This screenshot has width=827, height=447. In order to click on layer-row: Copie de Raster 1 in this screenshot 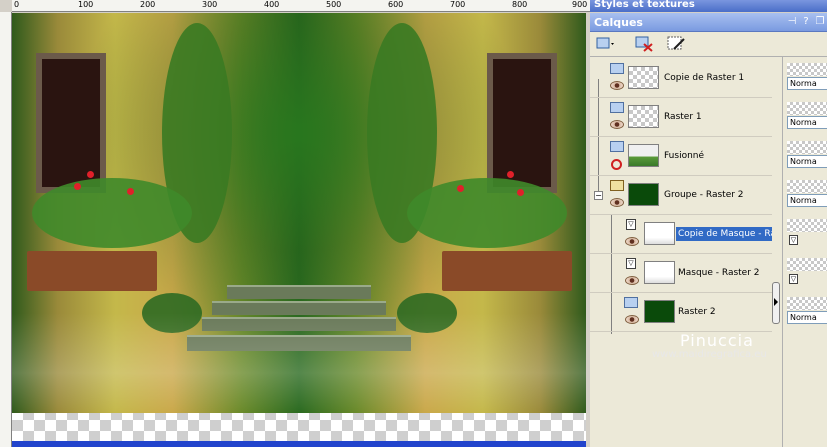, I will do `click(681, 78)`.